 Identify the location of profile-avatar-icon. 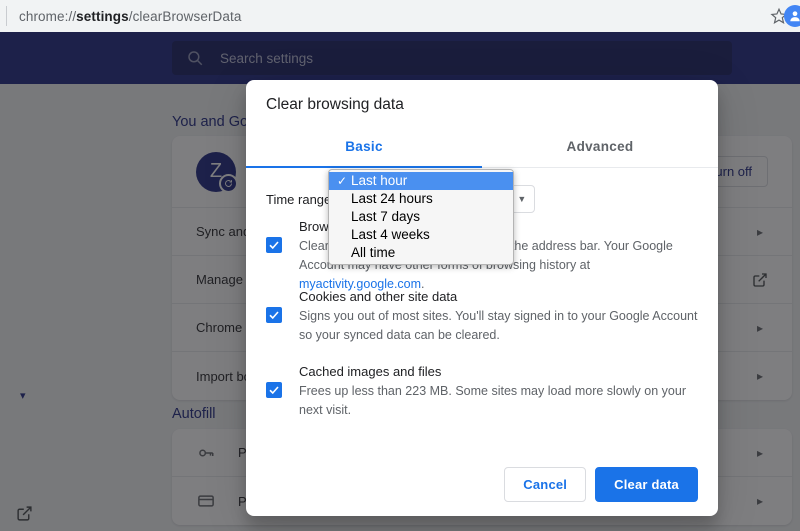
(792, 16).